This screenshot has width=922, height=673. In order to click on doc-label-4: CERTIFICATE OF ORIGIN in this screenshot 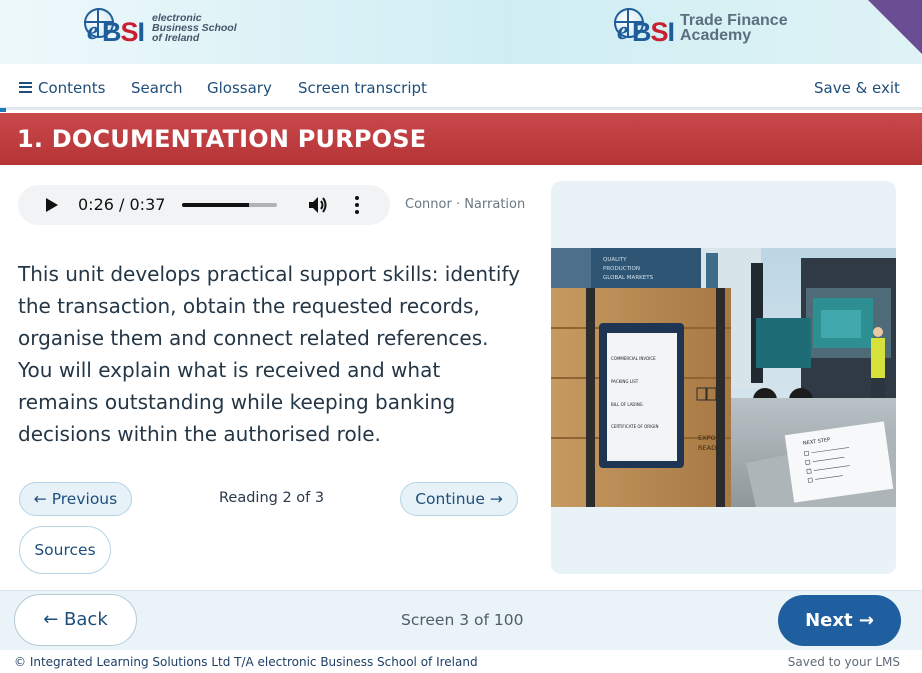, I will do `click(634, 426)`.